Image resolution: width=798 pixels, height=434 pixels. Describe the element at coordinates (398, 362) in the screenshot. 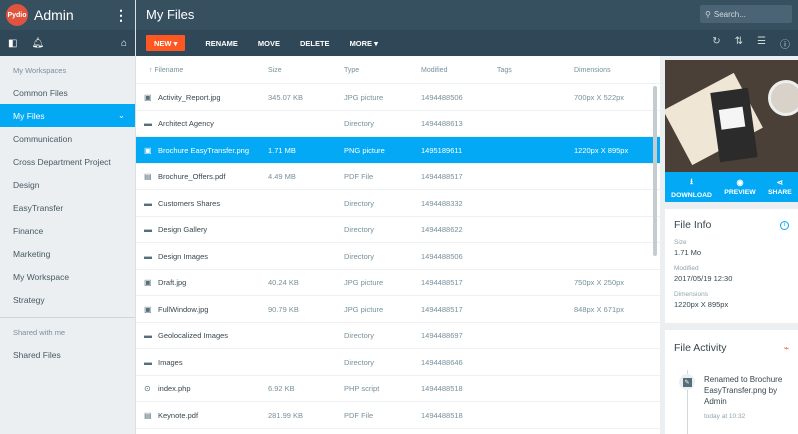

I see `table-row: ▬ Images Directory 1494488646` at that location.